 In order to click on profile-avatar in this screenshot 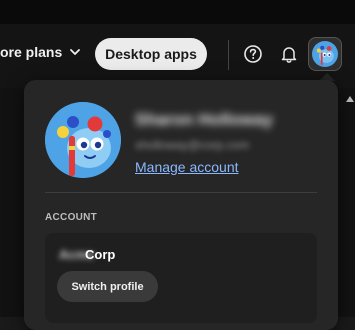, I will do `click(83, 140)`.